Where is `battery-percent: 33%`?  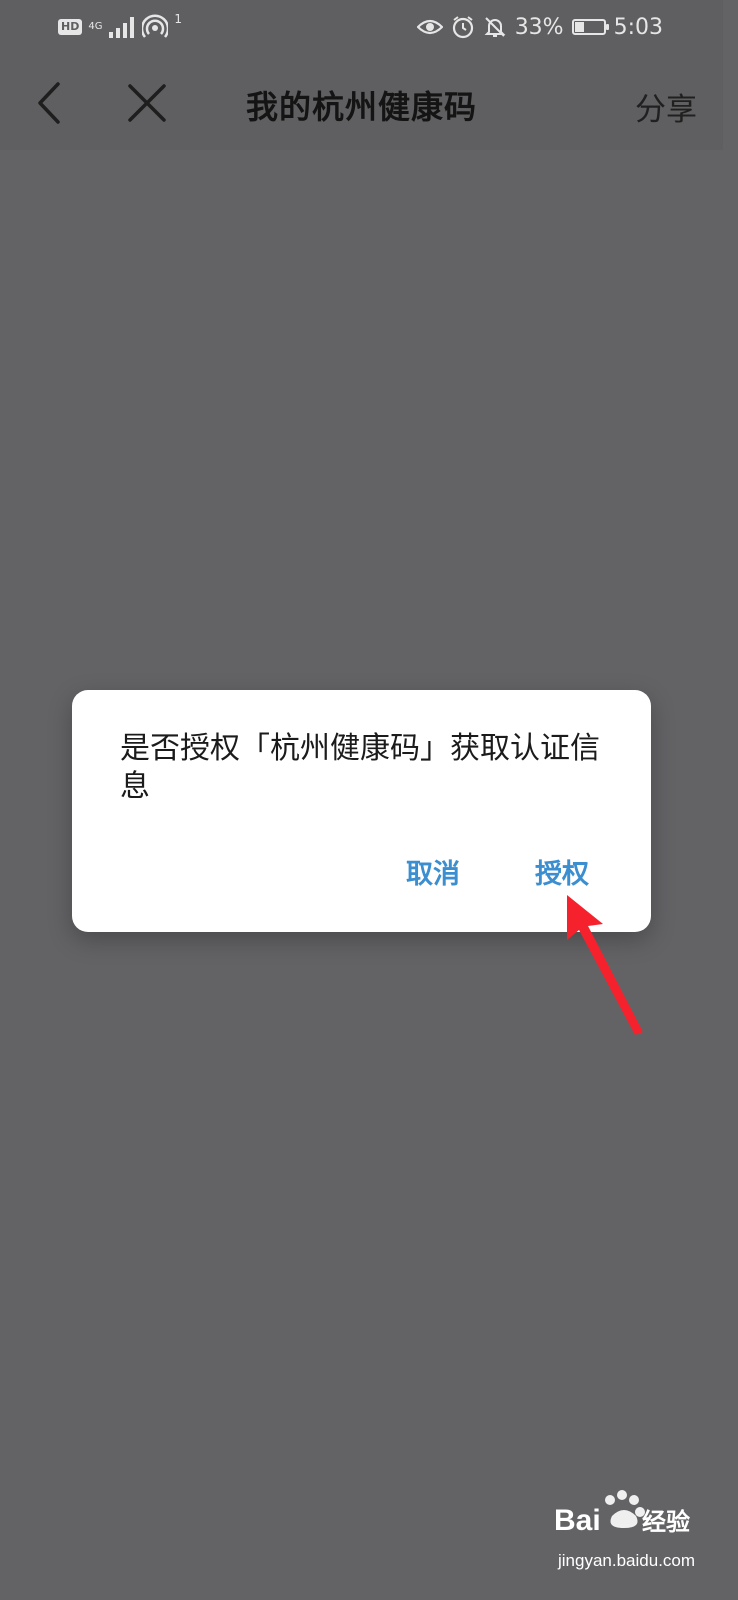 battery-percent: 33% is located at coordinates (539, 27).